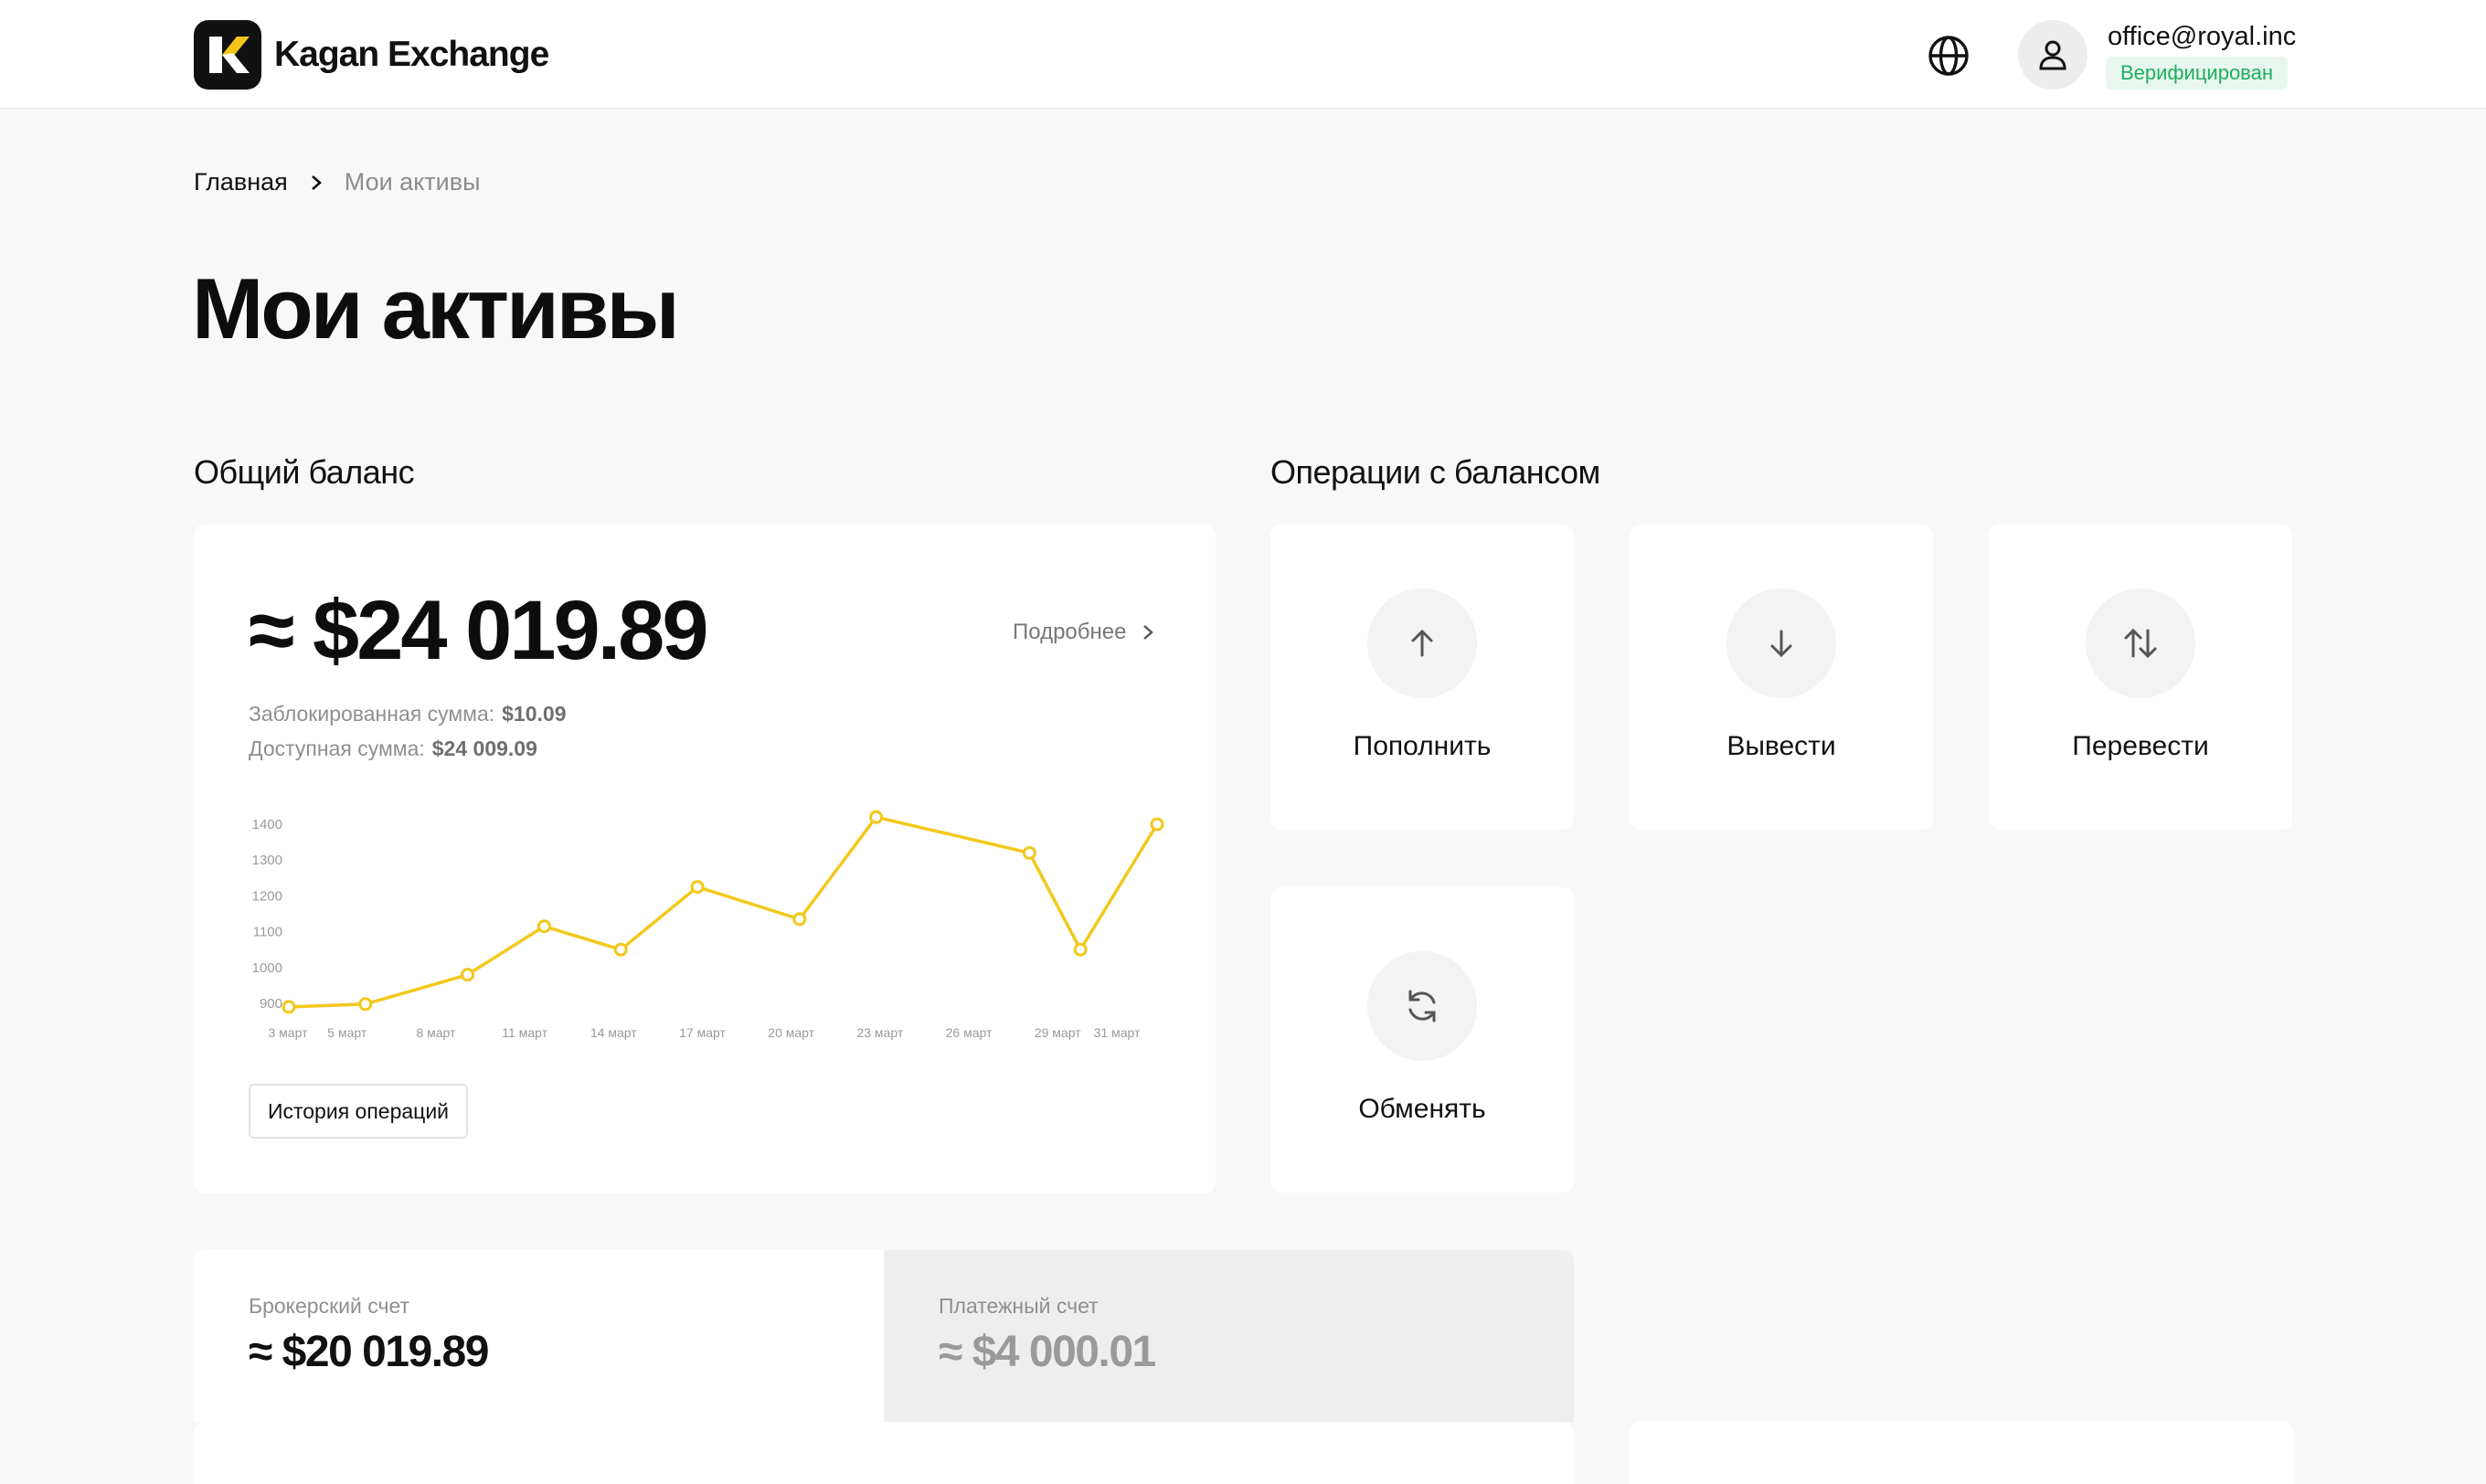 This screenshot has width=2486, height=1484. I want to click on user-email: office@royal.inc, so click(2202, 37).